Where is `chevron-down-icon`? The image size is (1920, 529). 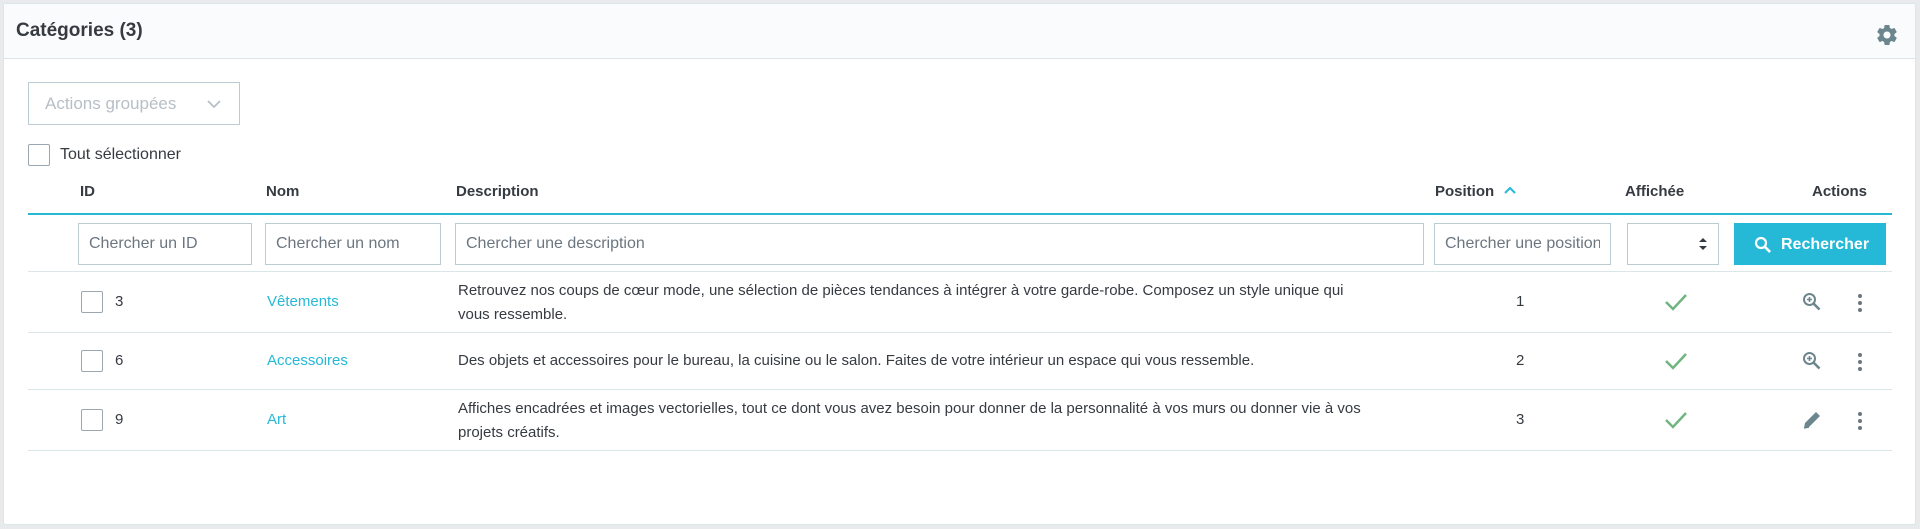
chevron-down-icon is located at coordinates (214, 104).